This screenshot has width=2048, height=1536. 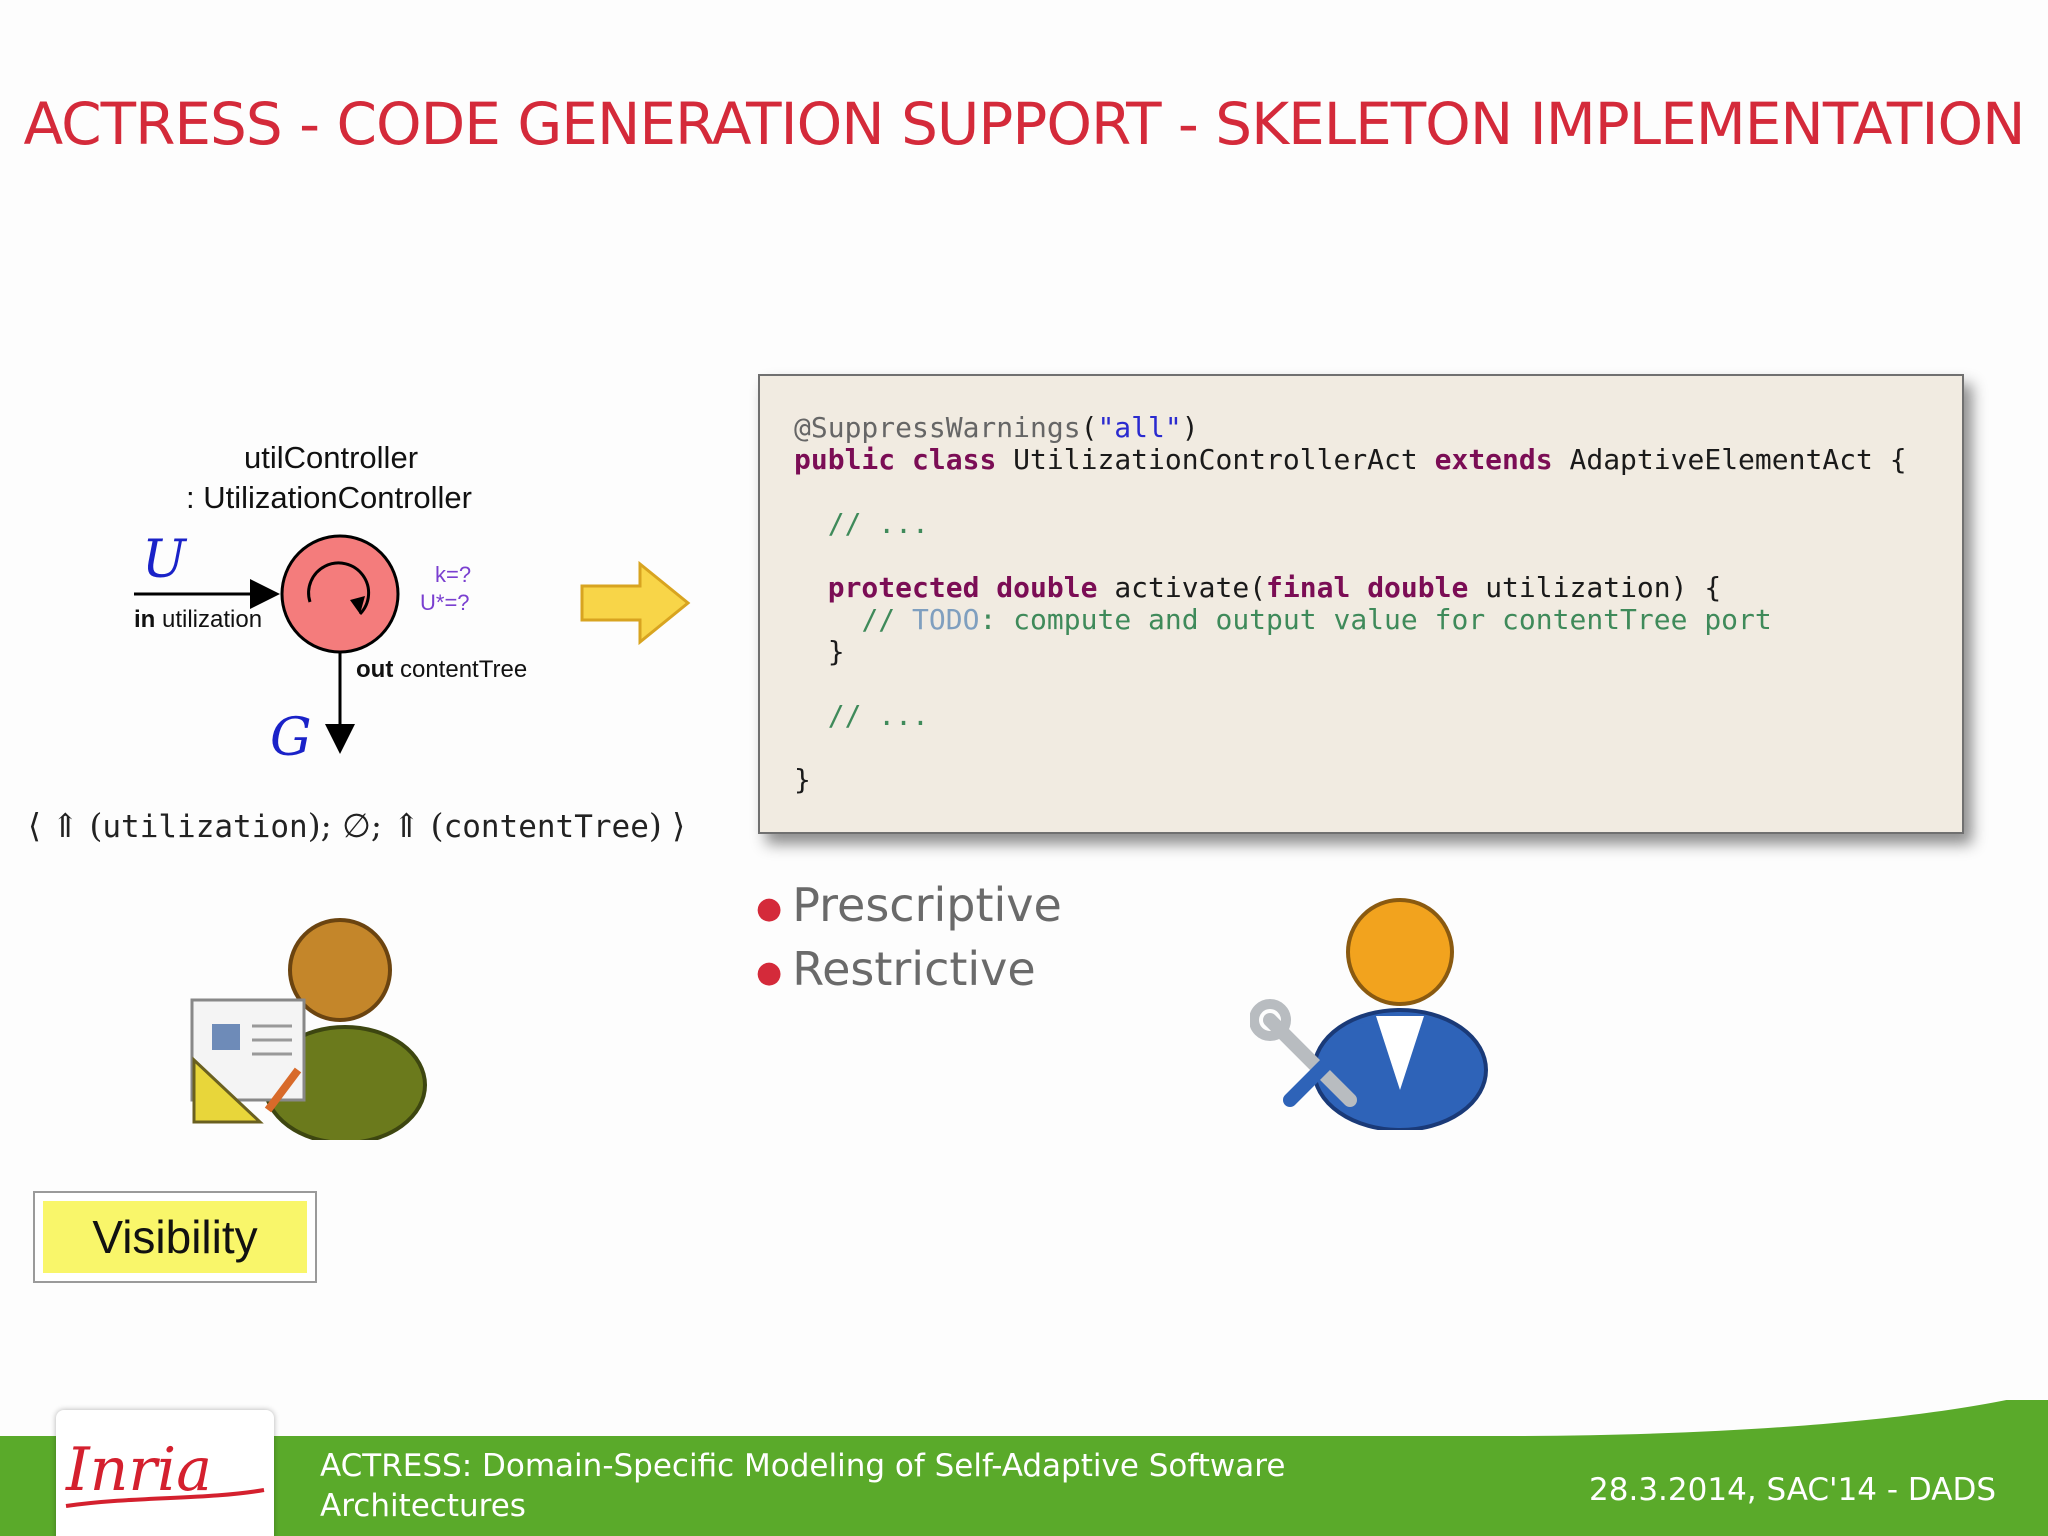 What do you see at coordinates (291, 738) in the screenshot?
I see `output-variable: G` at bounding box center [291, 738].